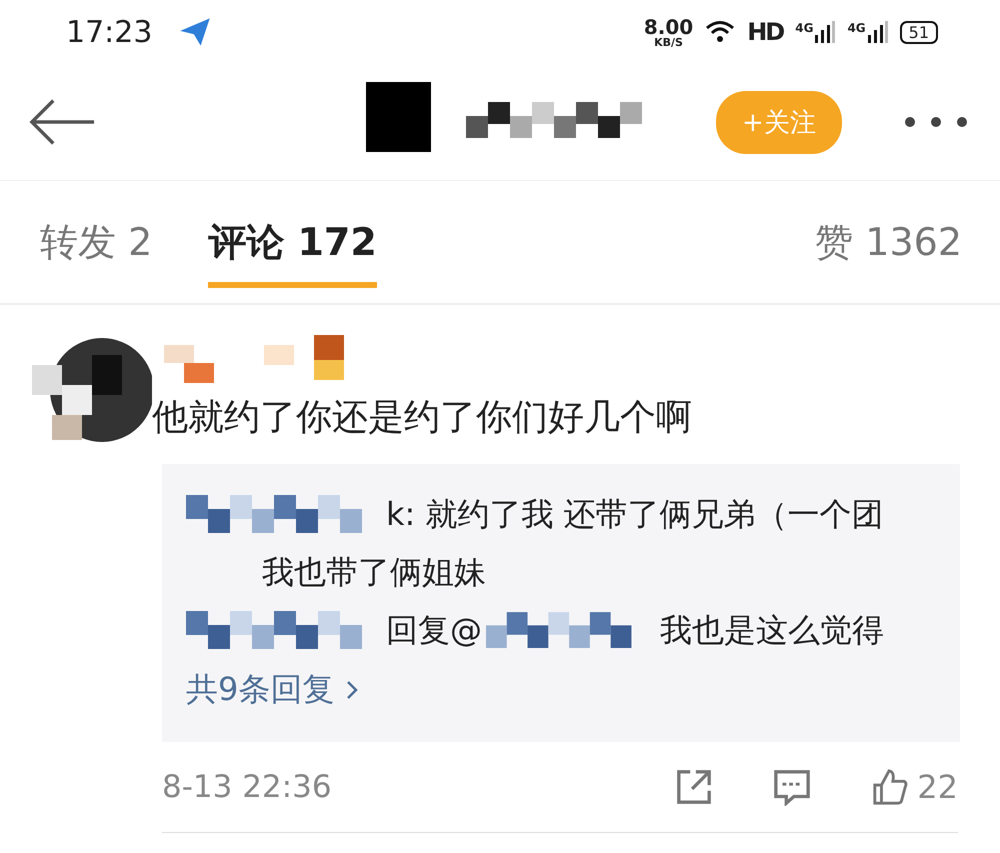 The image size is (1000, 853). I want to click on reply-text: 我也是这么觉得, so click(772, 630).